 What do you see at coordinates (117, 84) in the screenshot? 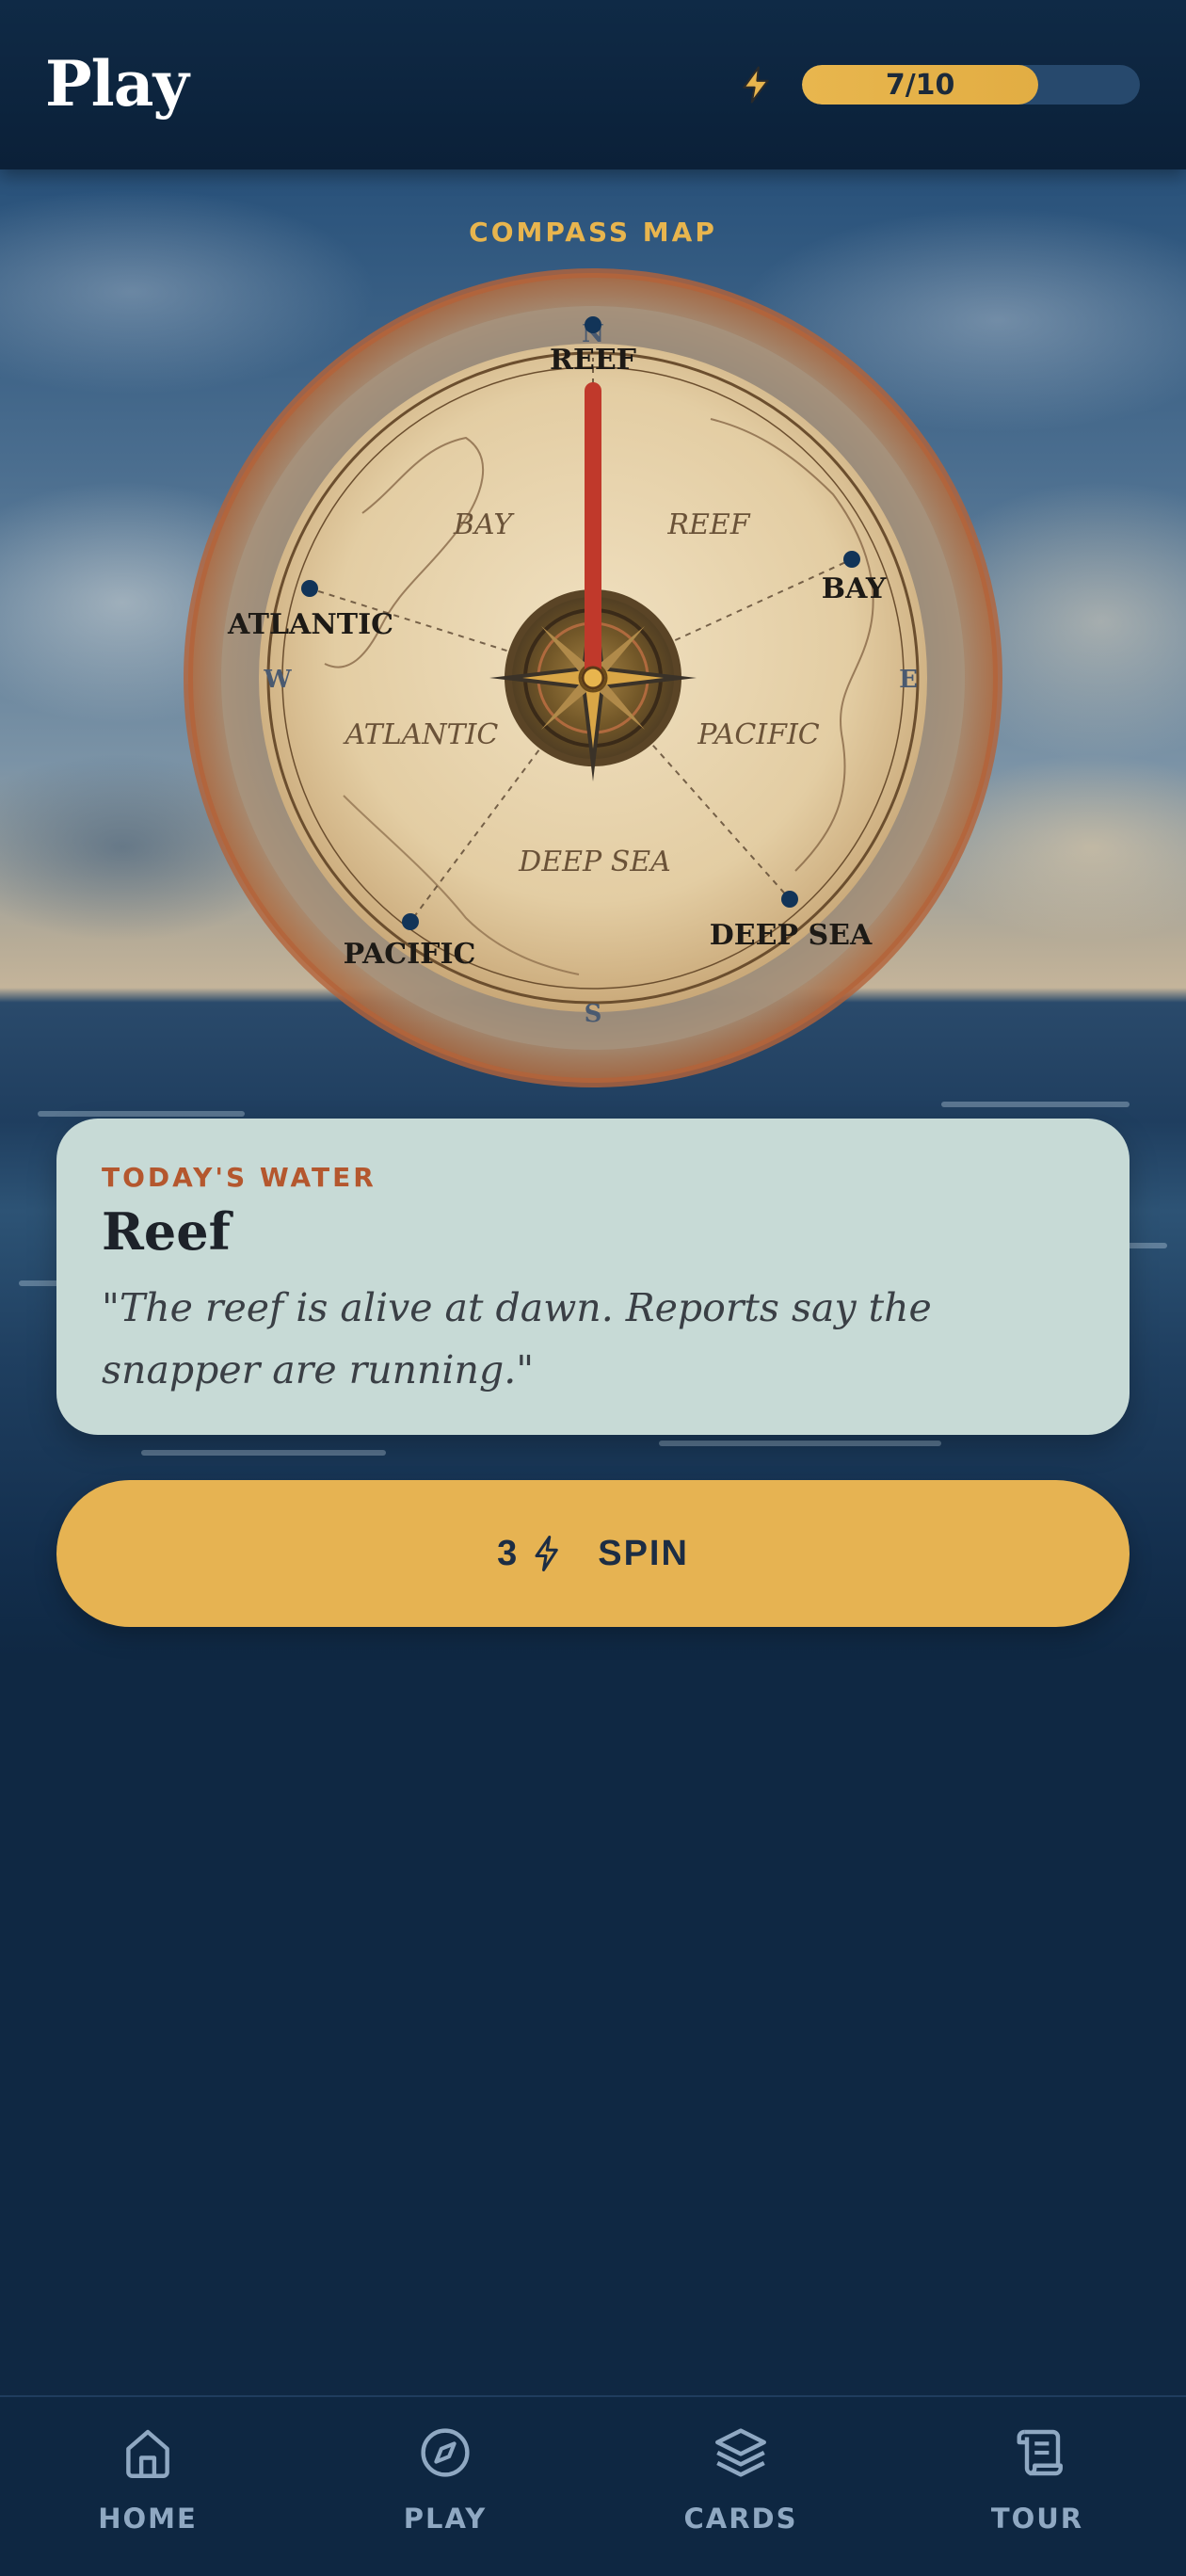
I see `page-title: Play` at bounding box center [117, 84].